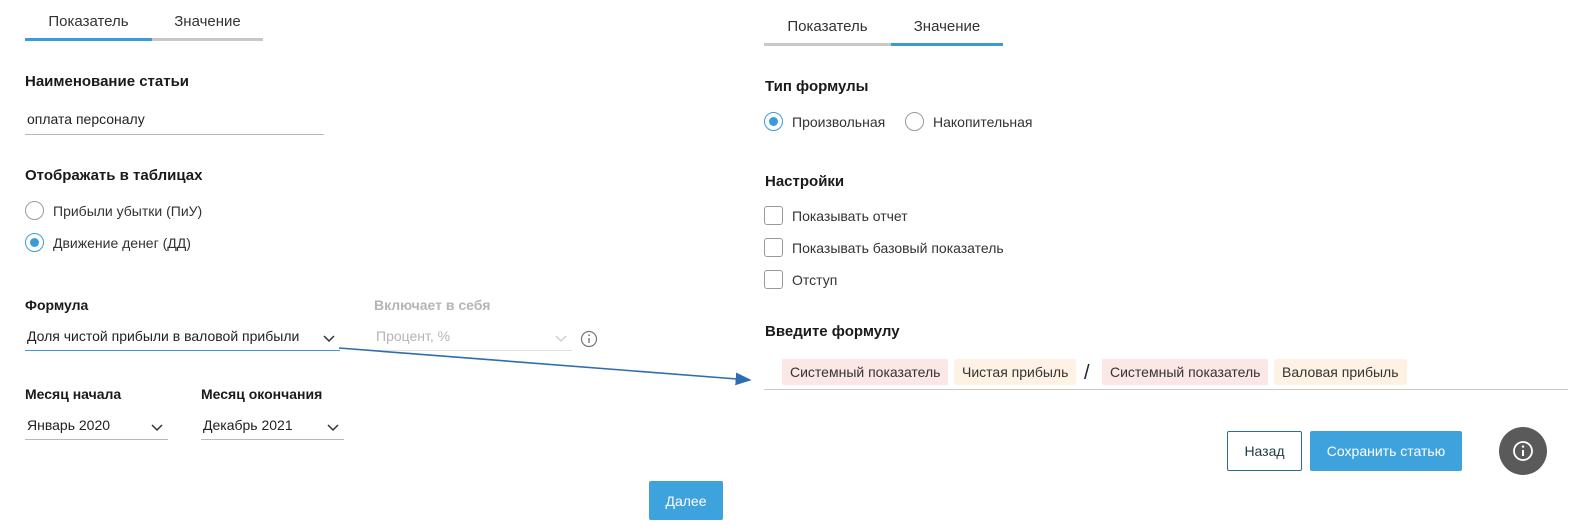 This screenshot has width=1573, height=529. I want to click on formula-token-value: Валовая прибыль, so click(1340, 372).